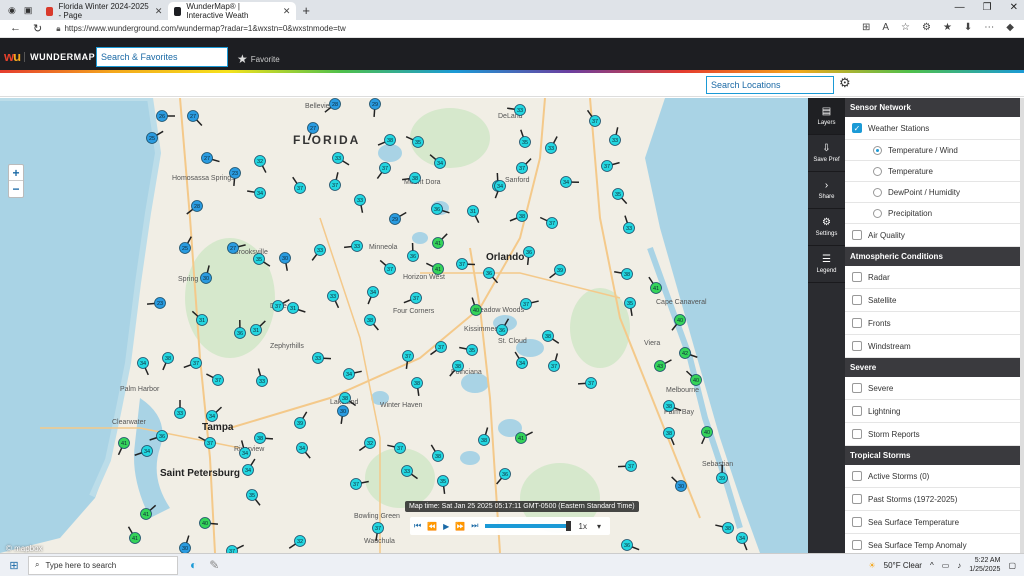 Image resolution: width=1024 pixels, height=576 pixels. What do you see at coordinates (49, 56) in the screenshot?
I see `wu-logo: wu WUNDERMAP` at bounding box center [49, 56].